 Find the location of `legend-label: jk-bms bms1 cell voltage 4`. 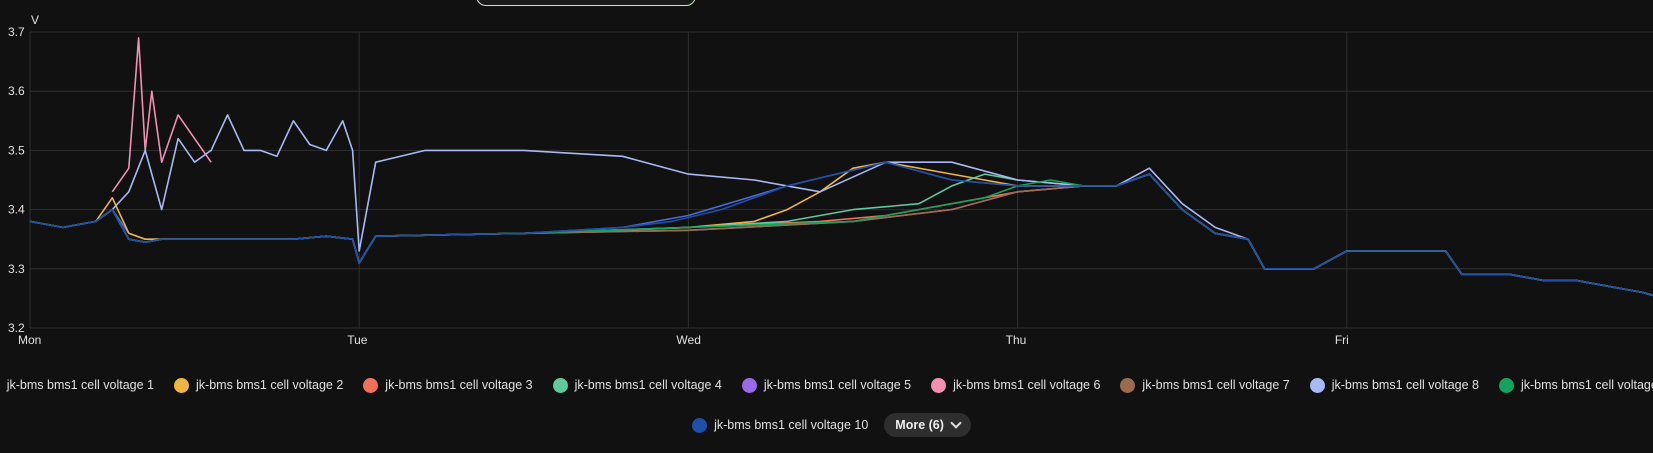

legend-label: jk-bms bms1 cell voltage 4 is located at coordinates (648, 385).